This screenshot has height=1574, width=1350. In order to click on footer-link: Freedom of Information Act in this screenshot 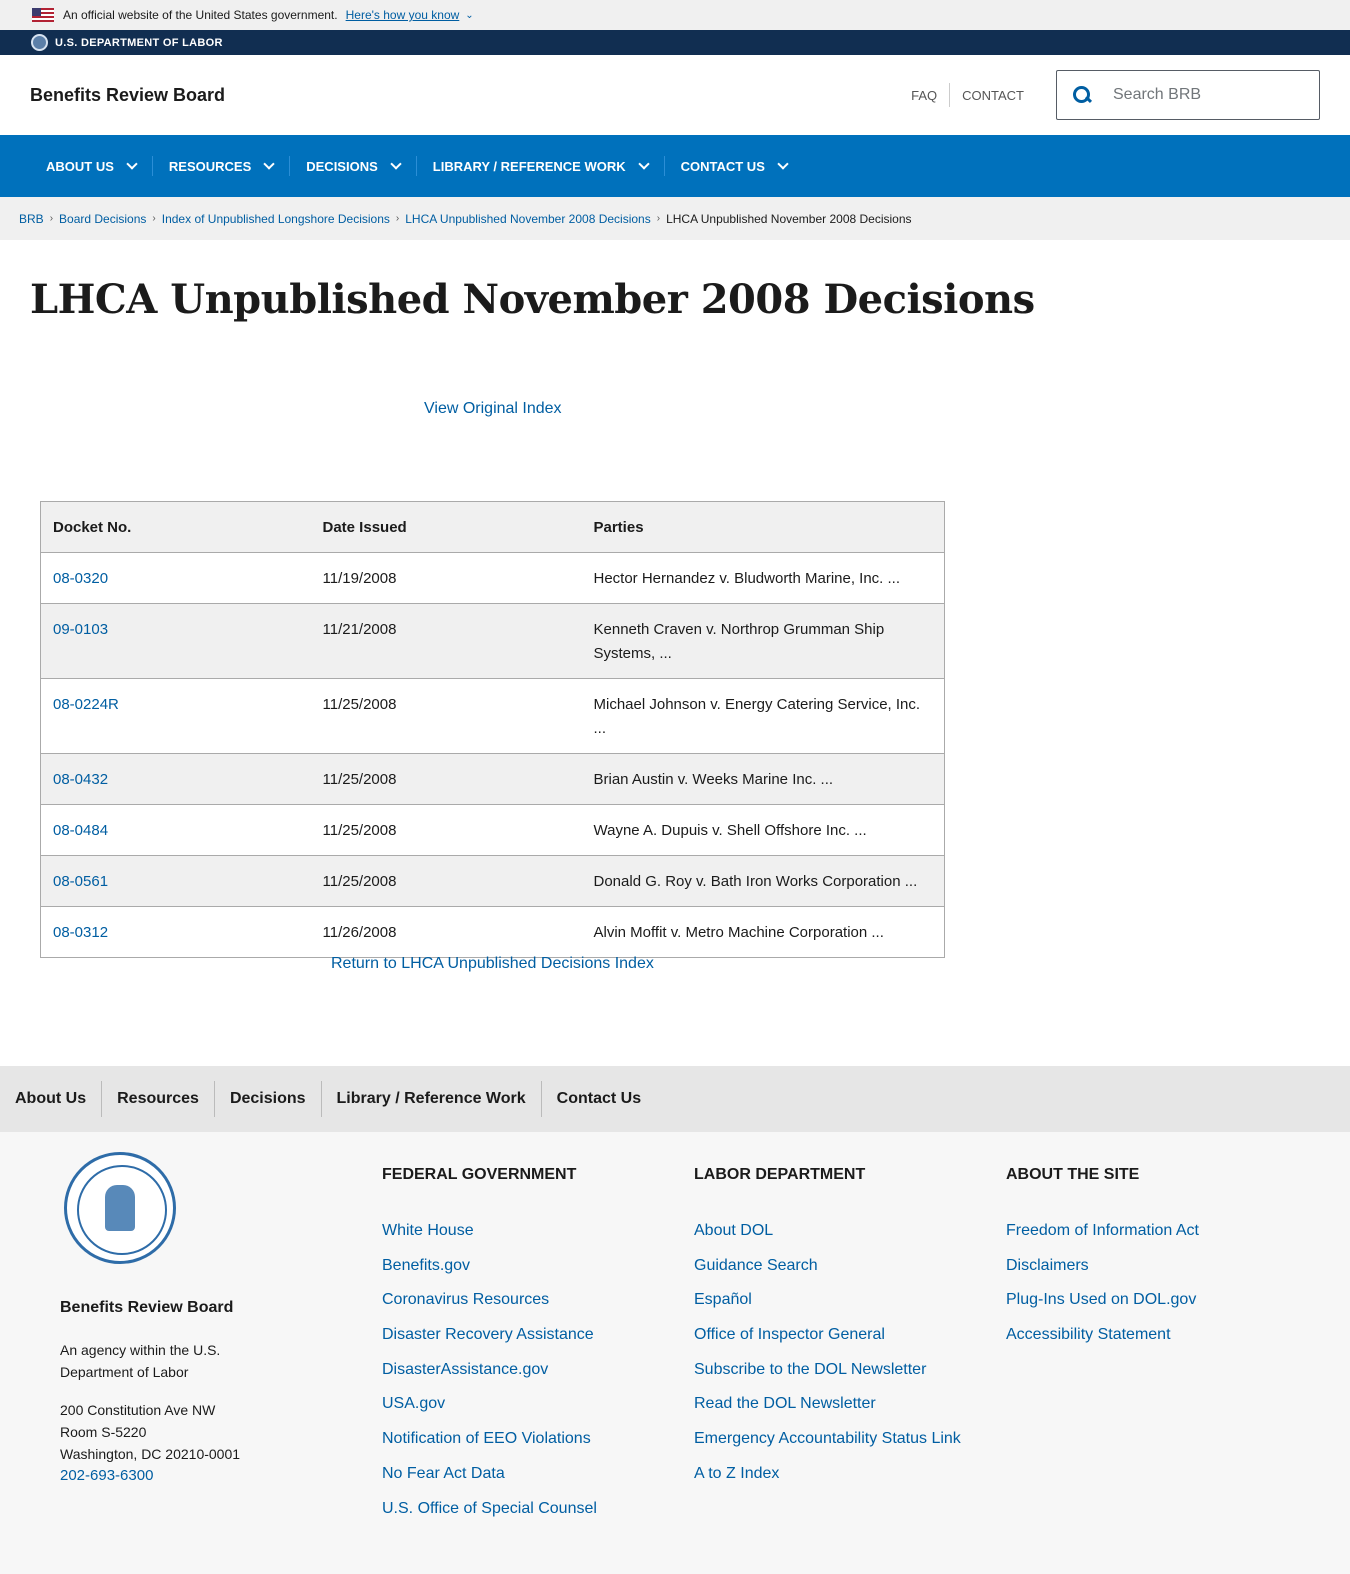, I will do `click(1102, 1239)`.